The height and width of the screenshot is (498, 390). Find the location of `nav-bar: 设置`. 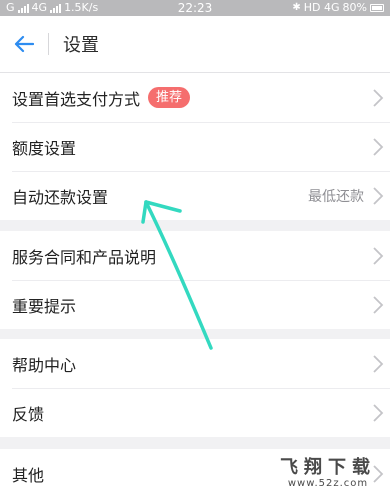

nav-bar: 设置 is located at coordinates (195, 44).